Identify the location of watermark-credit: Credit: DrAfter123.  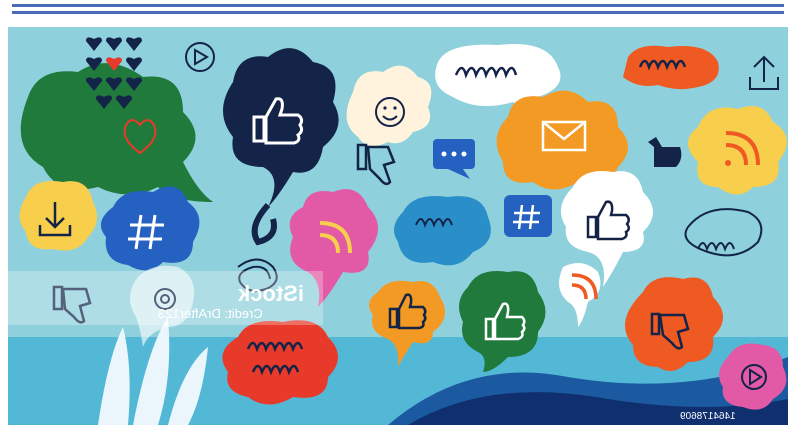
(210, 313).